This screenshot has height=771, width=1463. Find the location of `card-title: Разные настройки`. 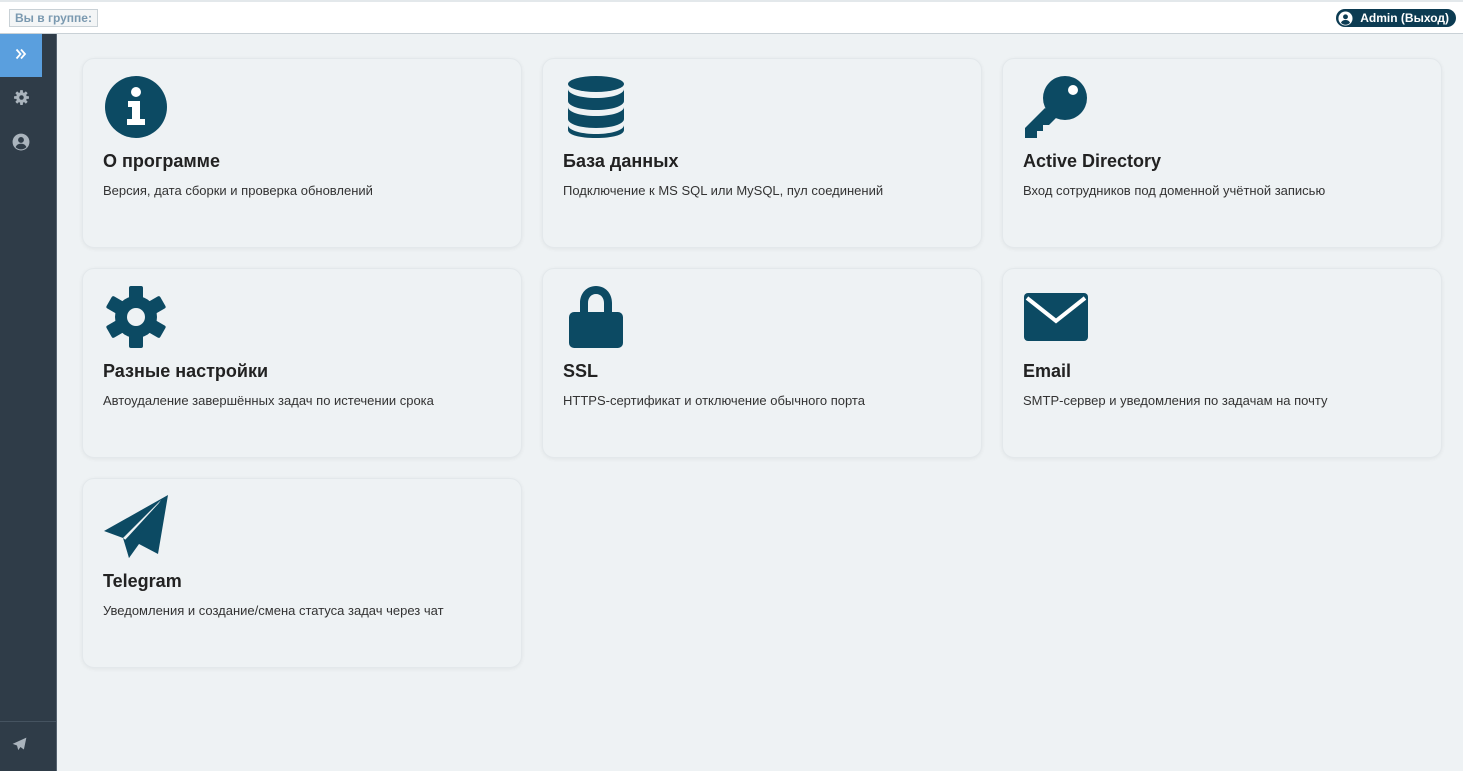

card-title: Разные настройки is located at coordinates (186, 371).